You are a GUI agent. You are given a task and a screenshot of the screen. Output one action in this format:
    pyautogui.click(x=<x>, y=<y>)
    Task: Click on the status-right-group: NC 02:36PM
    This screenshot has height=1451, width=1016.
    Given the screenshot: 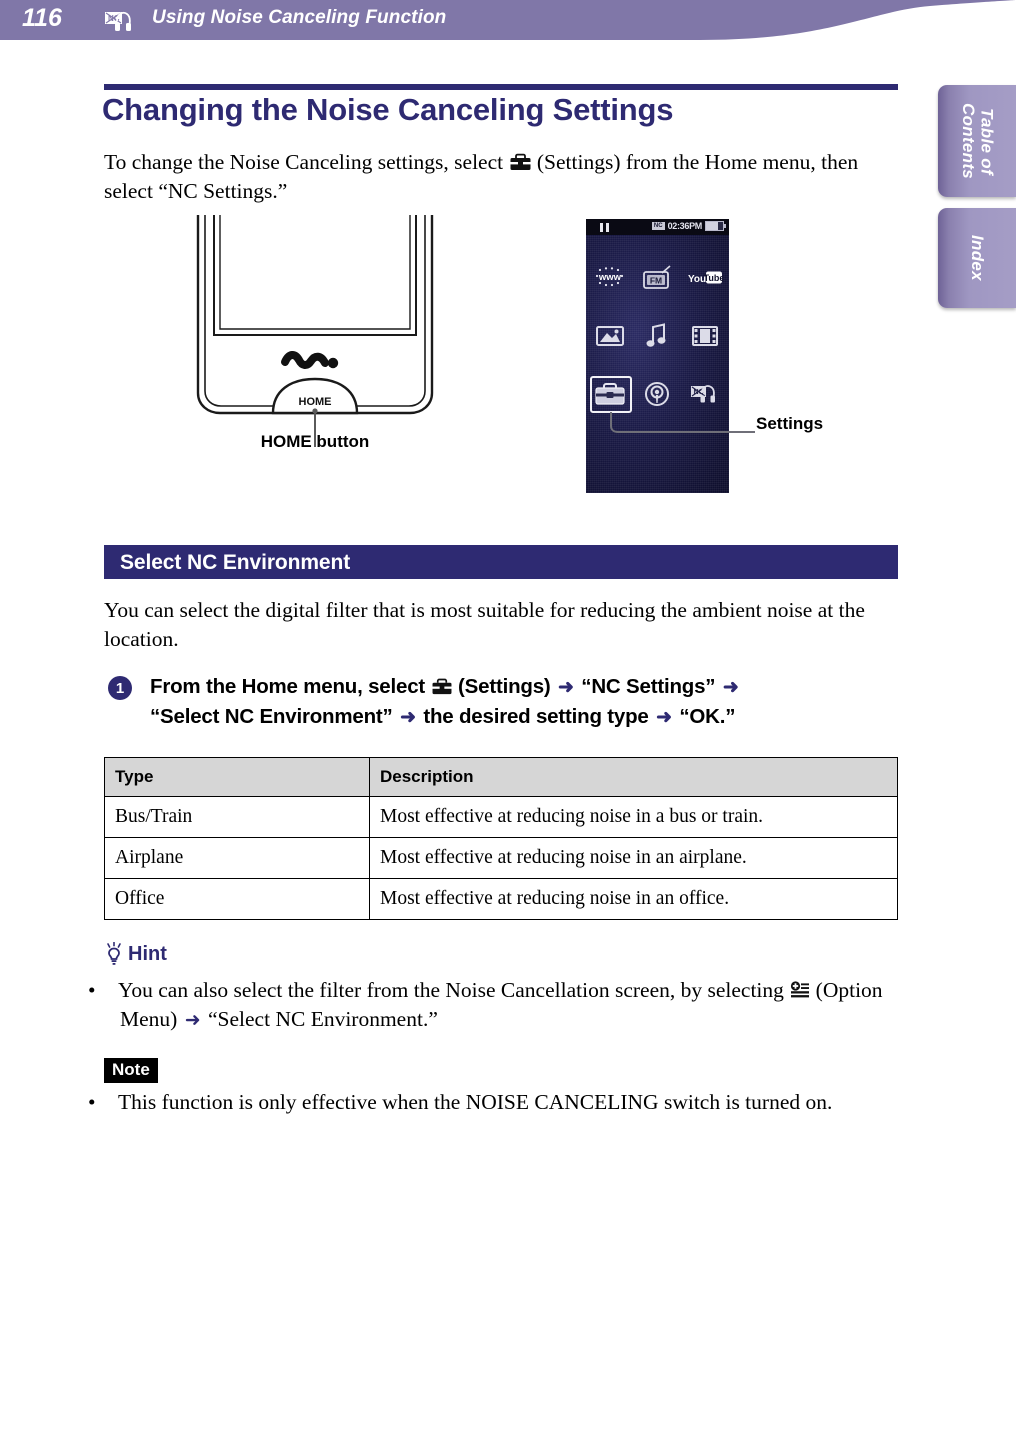 What is the action you would take?
    pyautogui.click(x=688, y=225)
    